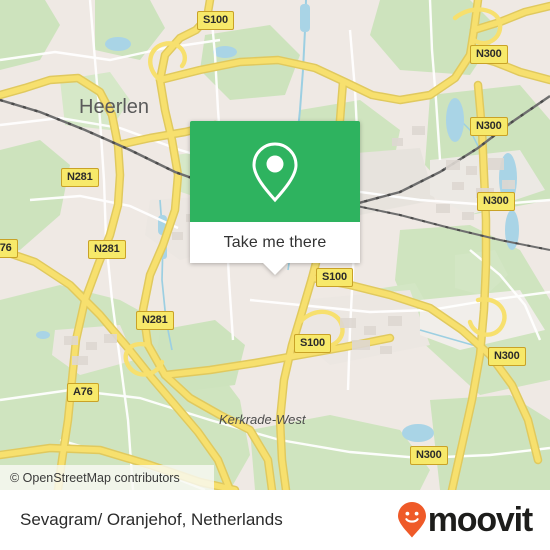  I want to click on footer-bar: Sevagram/ Oranjehof, Netherlands moovit, so click(275, 520).